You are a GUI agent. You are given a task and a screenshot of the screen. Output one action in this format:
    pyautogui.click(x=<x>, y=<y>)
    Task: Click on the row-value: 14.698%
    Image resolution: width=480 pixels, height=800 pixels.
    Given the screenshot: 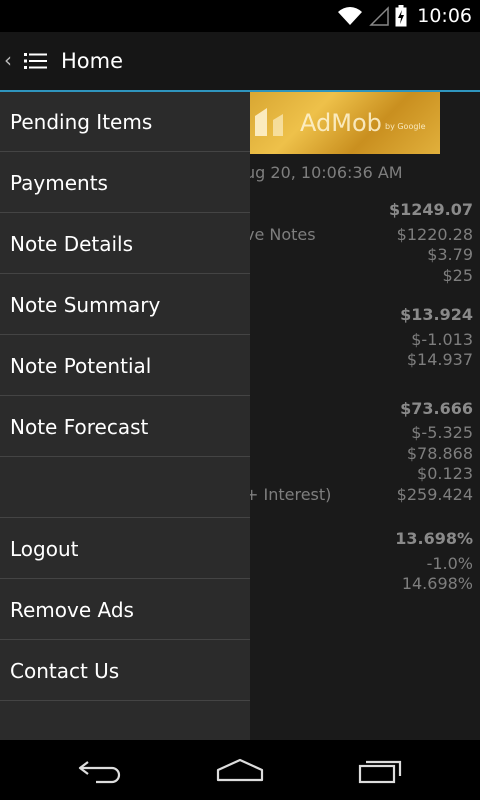 What is the action you would take?
    pyautogui.click(x=437, y=583)
    